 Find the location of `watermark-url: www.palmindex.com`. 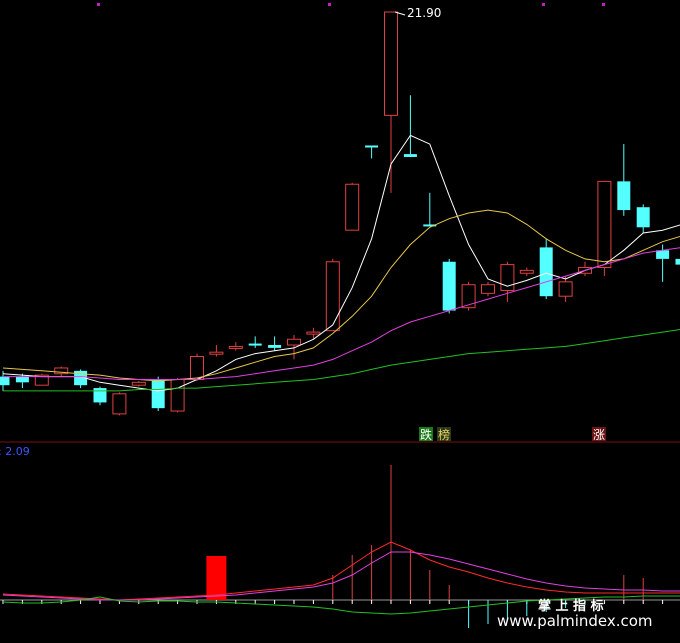

watermark-url: www.palmindex.com is located at coordinates (575, 621).